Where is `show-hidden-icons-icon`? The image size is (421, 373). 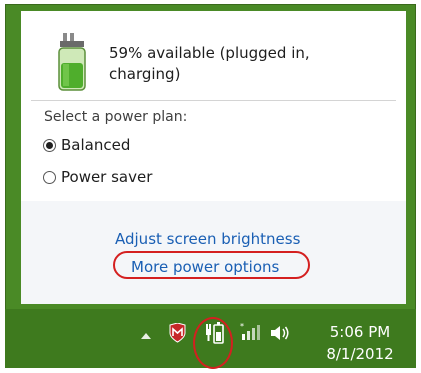 show-hidden-icons-icon is located at coordinates (146, 336).